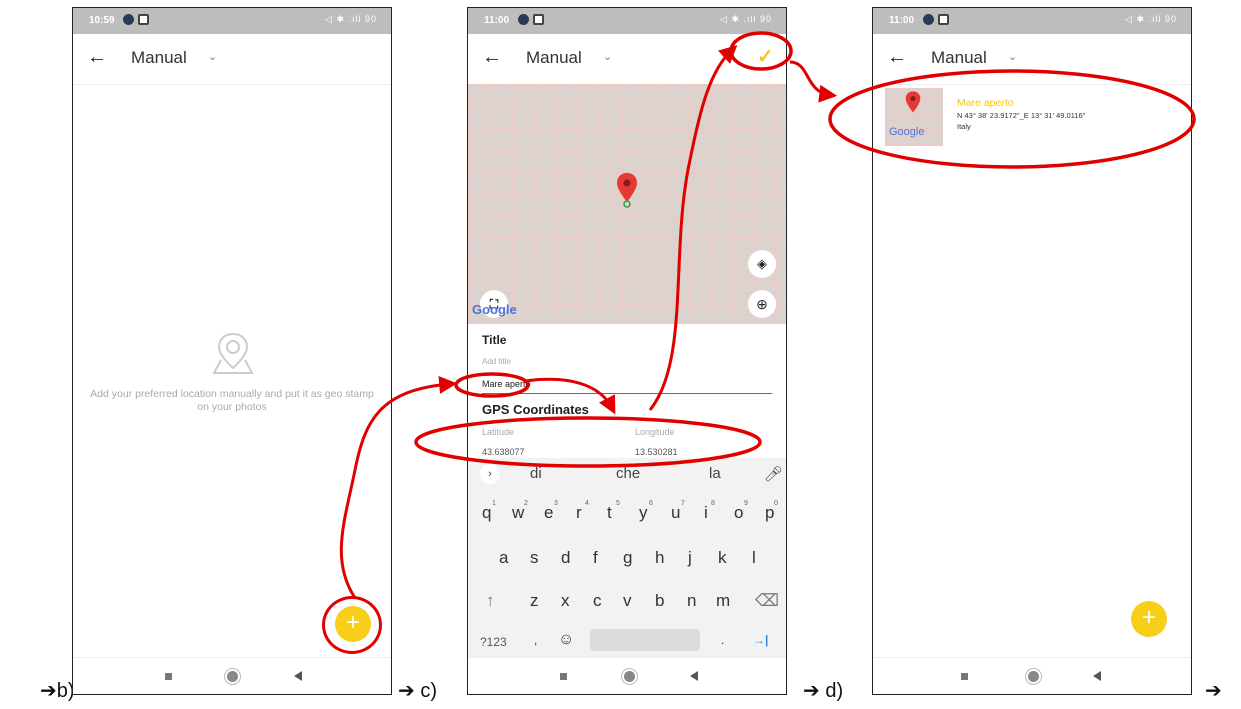 This screenshot has width=1241, height=709. What do you see at coordinates (675, 513) in the screenshot?
I see `key: u` at bounding box center [675, 513].